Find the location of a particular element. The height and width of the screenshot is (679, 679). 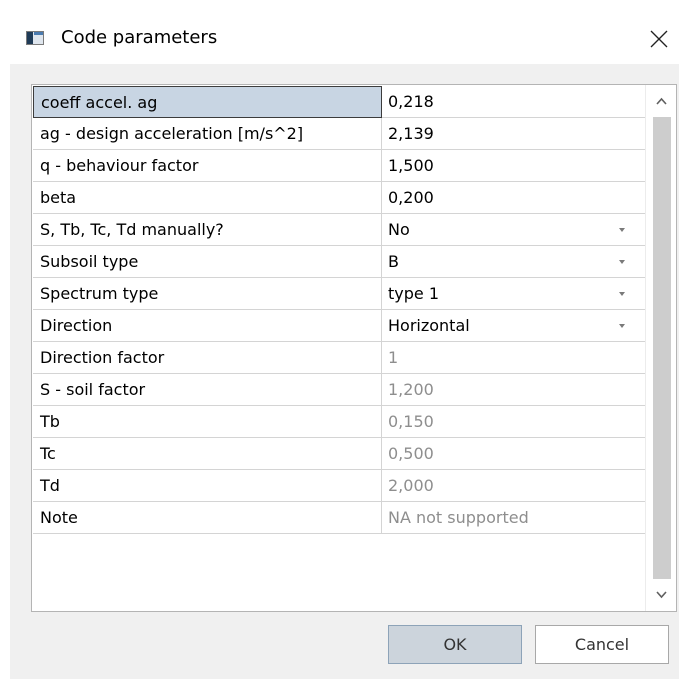

property-value-text: B is located at coordinates (393, 261).